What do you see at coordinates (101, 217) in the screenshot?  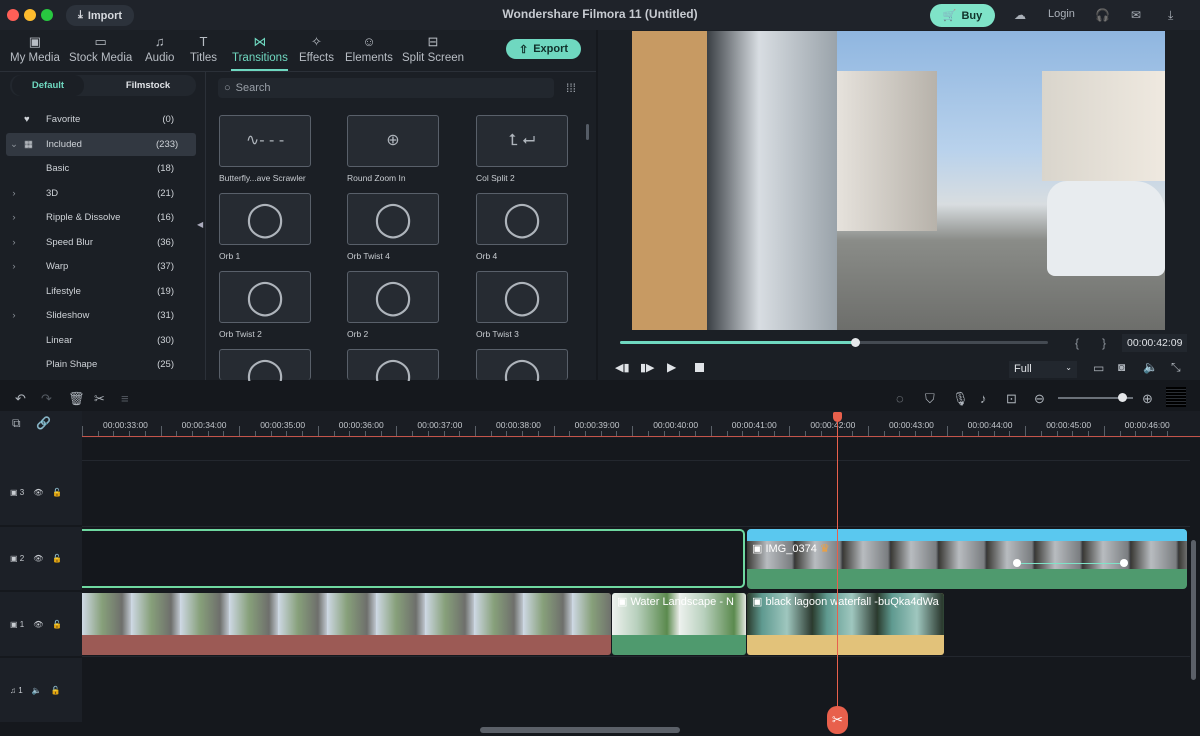 I see `sidebar-item: › Ripple & Dissolve (16)` at bounding box center [101, 217].